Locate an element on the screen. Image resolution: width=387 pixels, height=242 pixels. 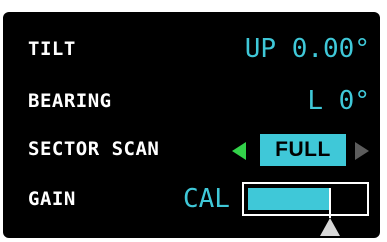
sector-scan-value: FULL is located at coordinates (303, 150).